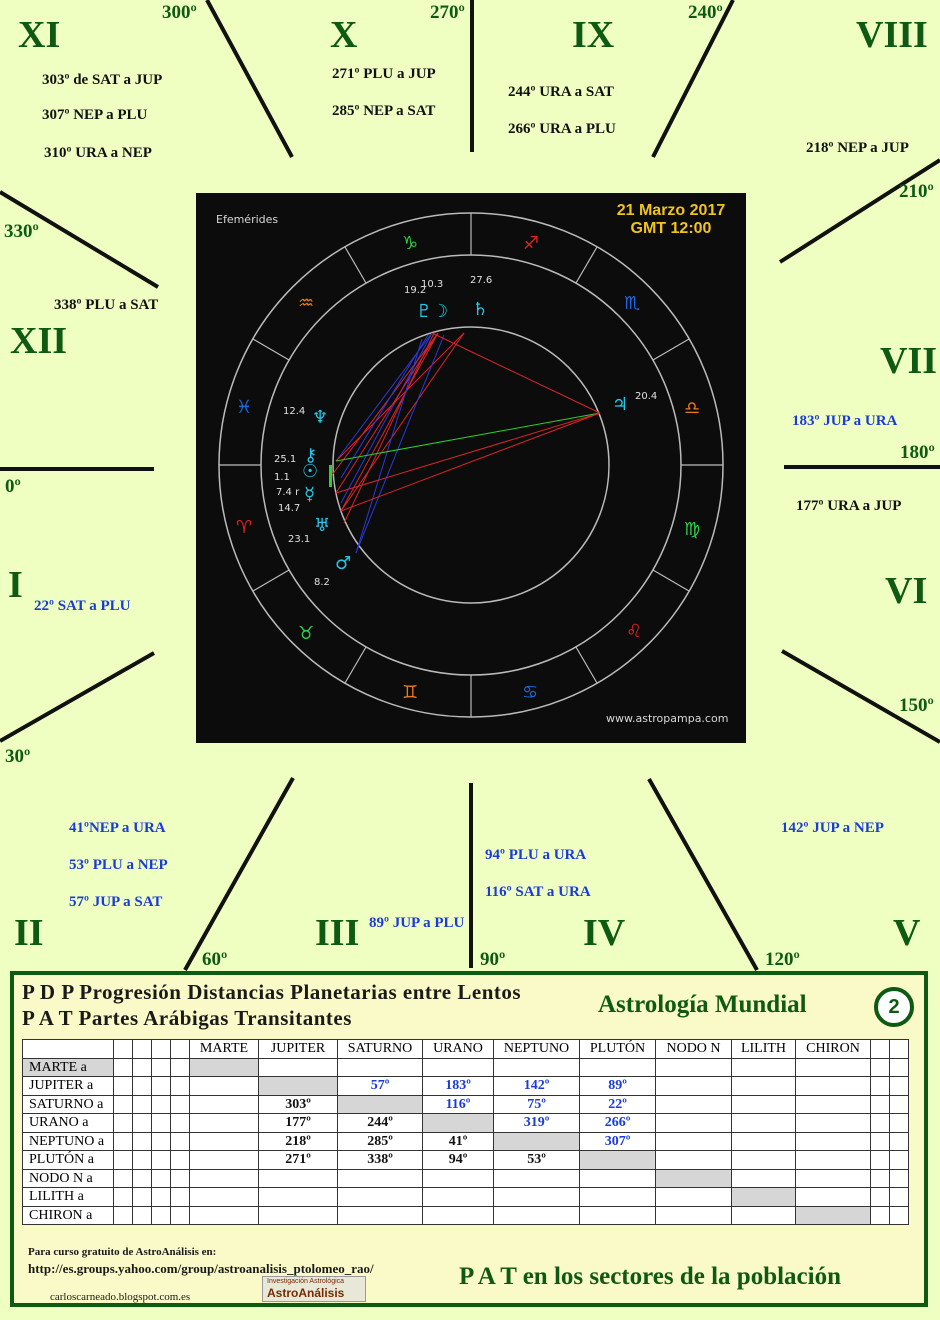 The height and width of the screenshot is (1320, 940). I want to click on note-307-nep-plu: 307º NEP a PLU, so click(95, 115).